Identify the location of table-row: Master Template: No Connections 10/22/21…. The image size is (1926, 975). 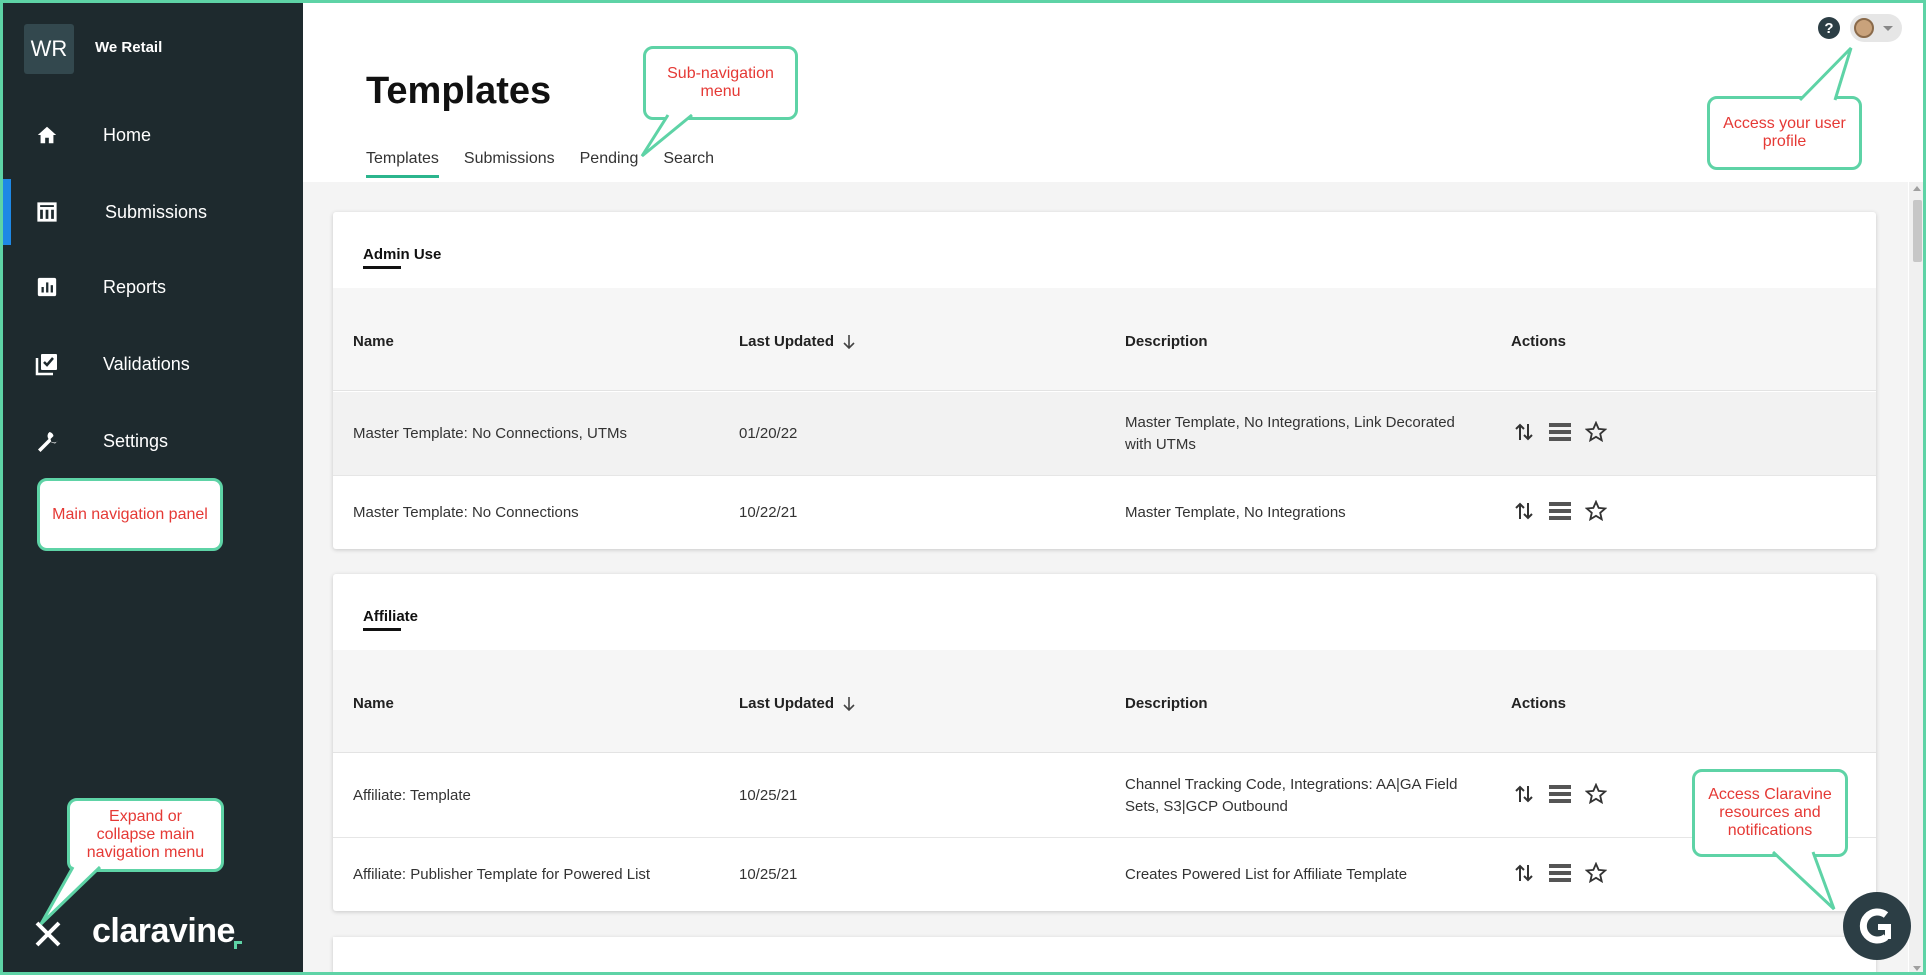
(1104, 512).